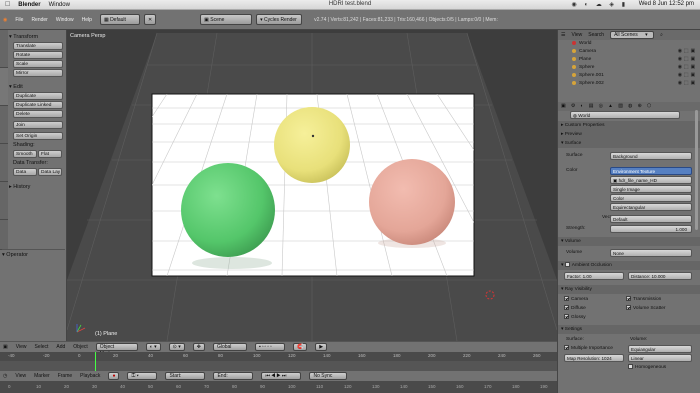  What do you see at coordinates (50, 172) in the screenshot?
I see `data-layout-button: Data Lay` at bounding box center [50, 172].